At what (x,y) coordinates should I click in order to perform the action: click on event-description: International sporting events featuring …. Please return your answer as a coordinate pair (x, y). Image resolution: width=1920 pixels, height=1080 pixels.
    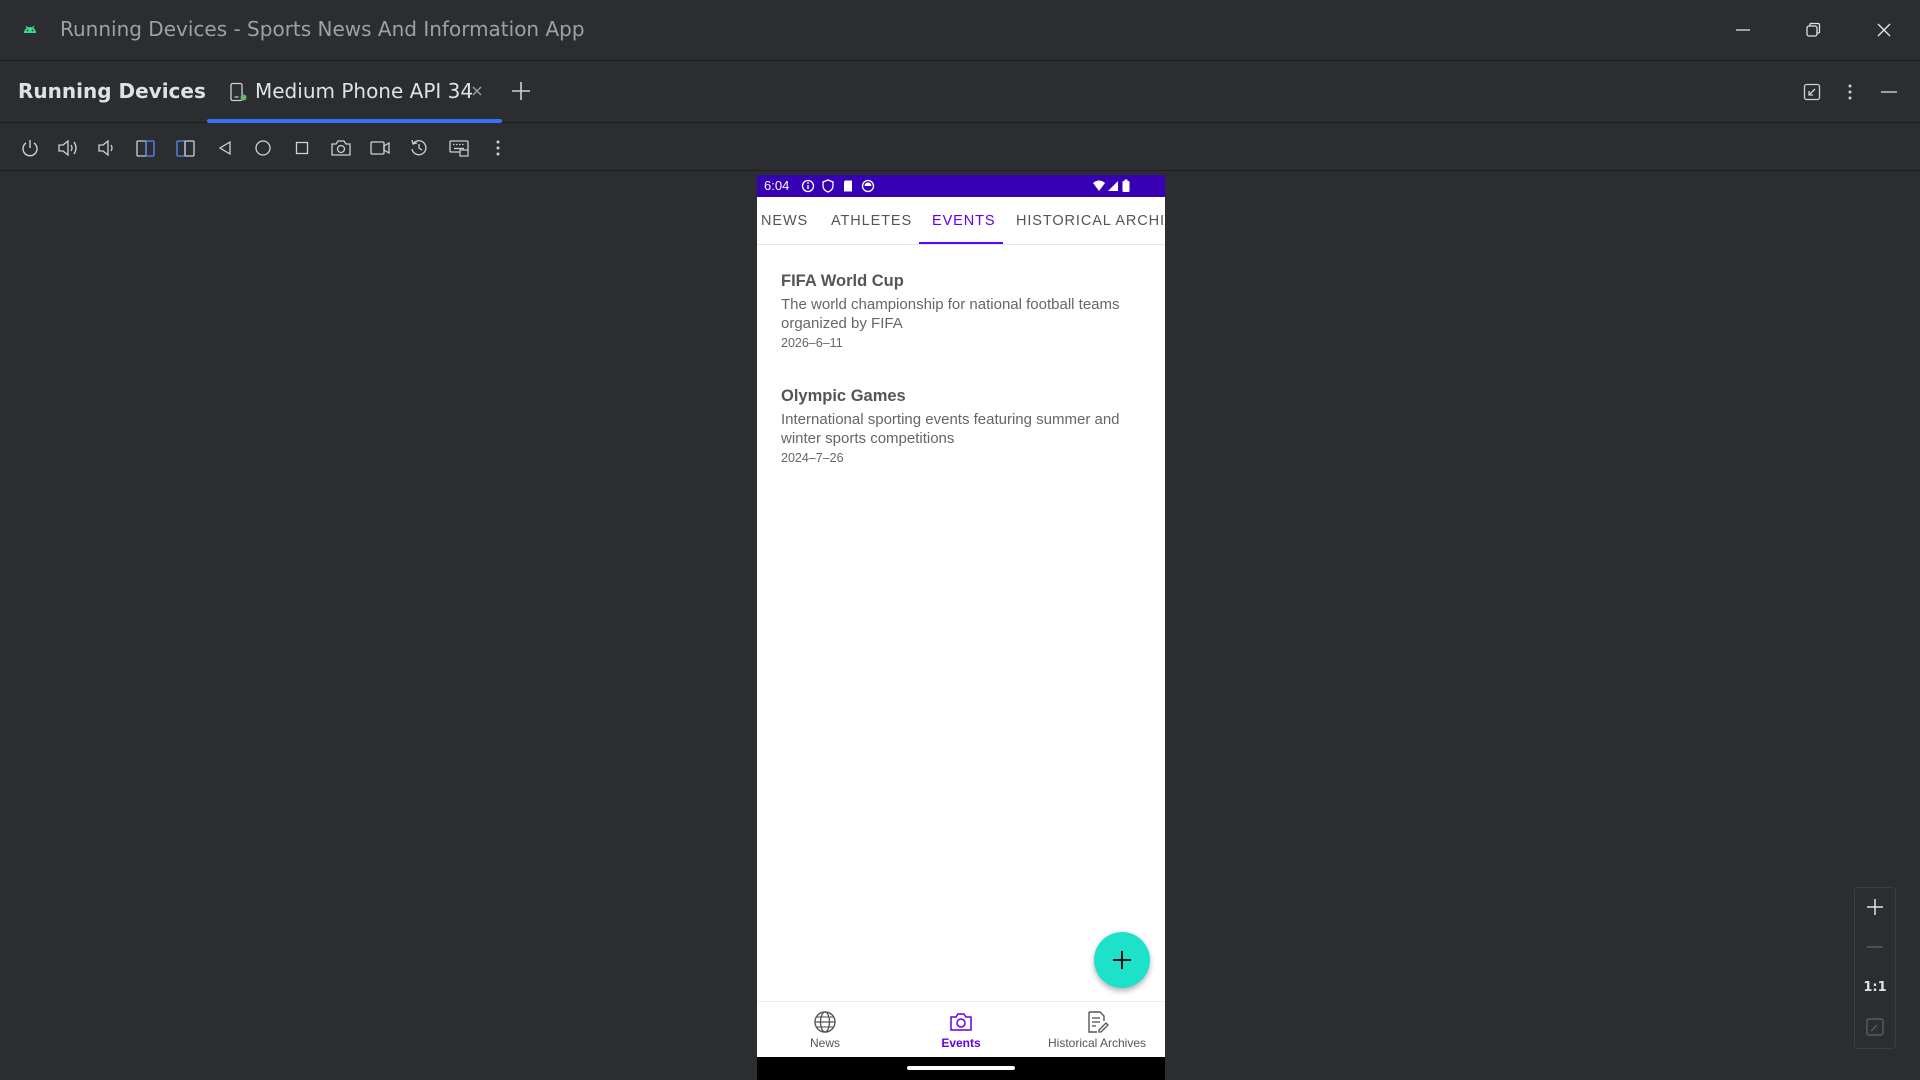
    Looking at the image, I should click on (950, 429).